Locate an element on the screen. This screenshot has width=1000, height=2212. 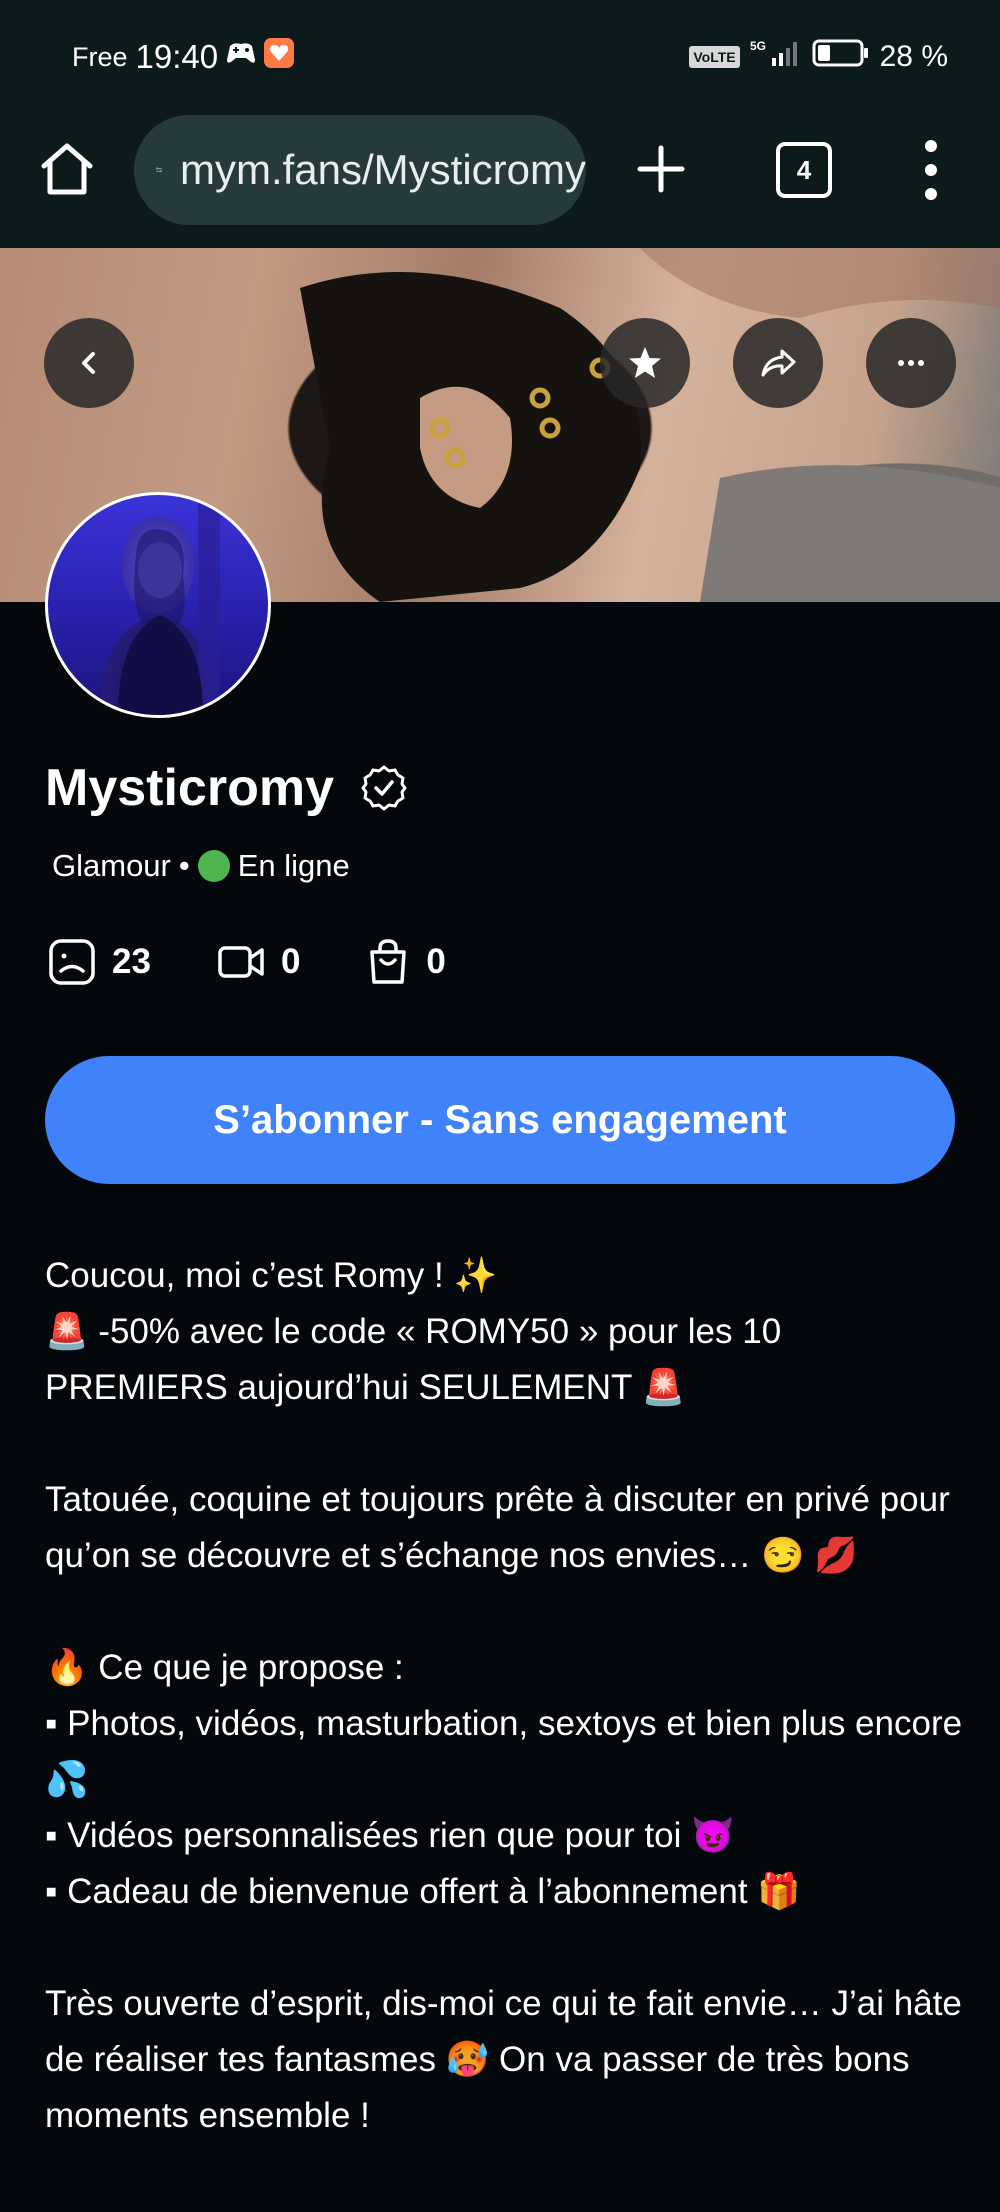
signal-icon: 5G is located at coordinates (776, 57).